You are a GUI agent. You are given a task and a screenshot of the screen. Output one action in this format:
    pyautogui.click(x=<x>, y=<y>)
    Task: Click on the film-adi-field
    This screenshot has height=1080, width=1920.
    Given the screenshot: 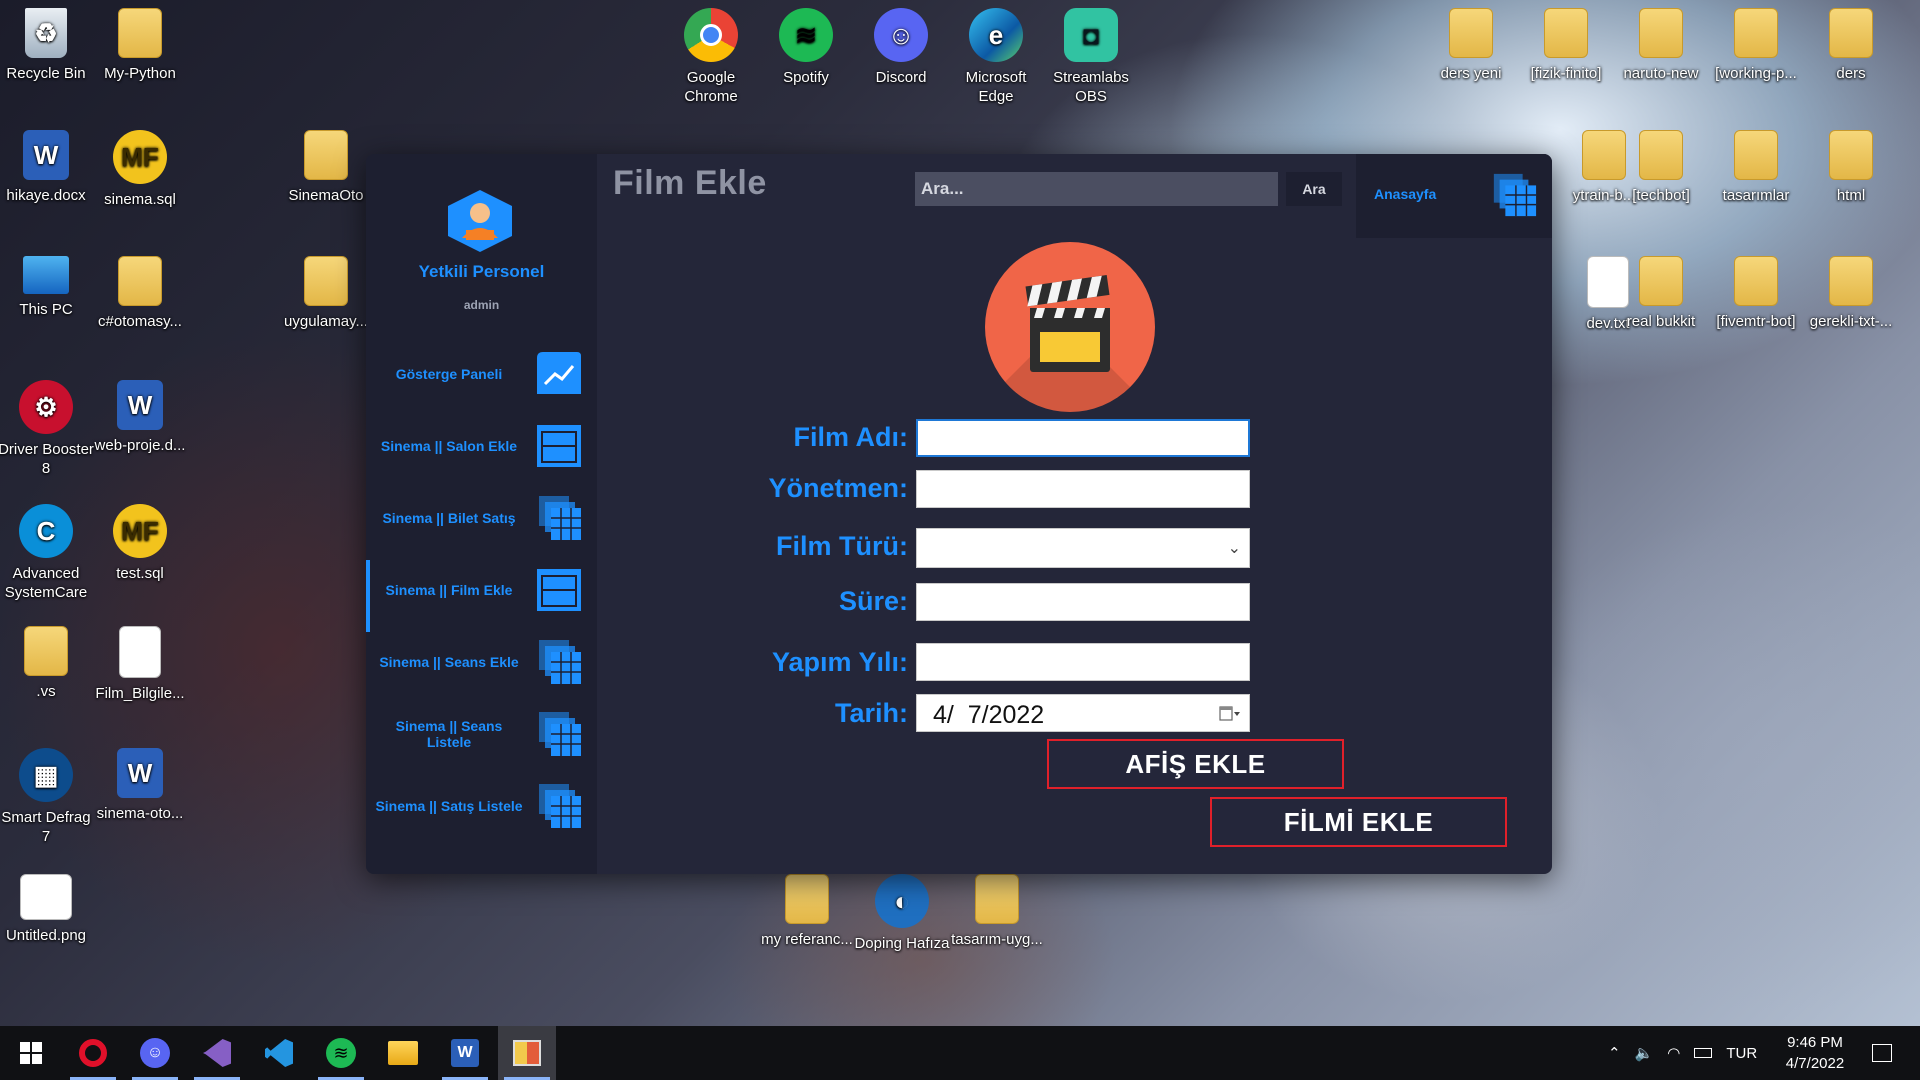 What is the action you would take?
    pyautogui.click(x=1083, y=438)
    